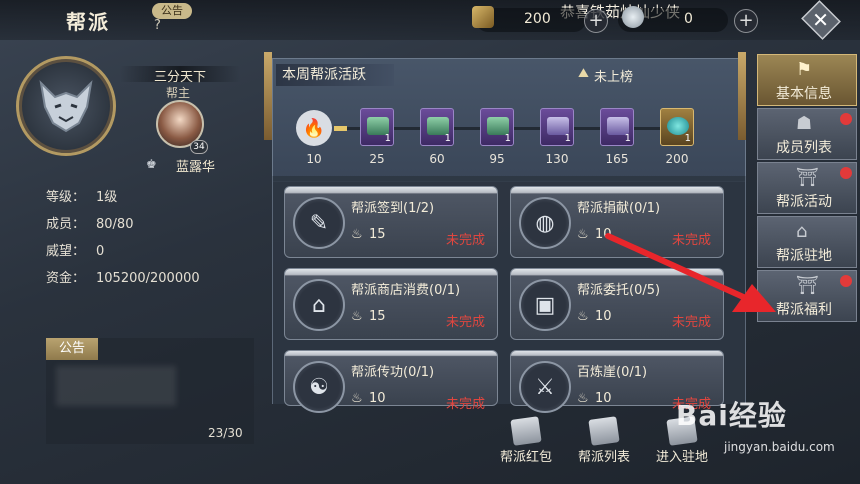  What do you see at coordinates (437, 159) in the screenshot?
I see `milestone-points: 60` at bounding box center [437, 159].